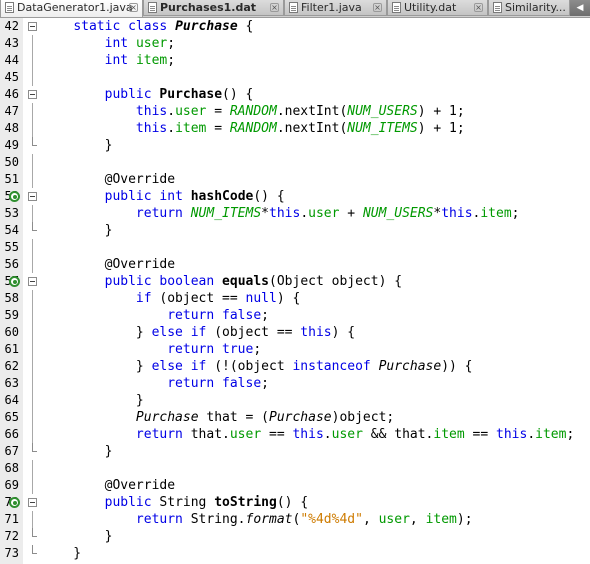  Describe the element at coordinates (11, 230) in the screenshot. I see `line-number: 54` at that location.